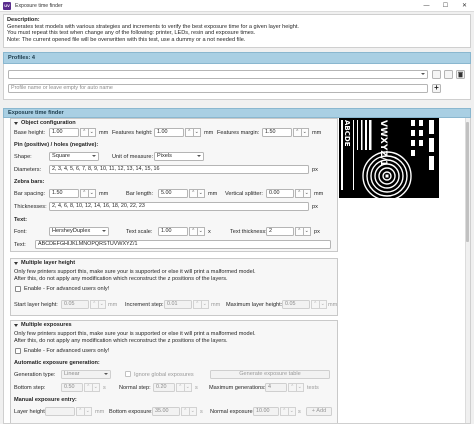 The width and height of the screenshot is (474, 424). Describe the element at coordinates (92, 387) in the screenshot. I see `bottom-step-spin: ⌃ ⌄` at that location.